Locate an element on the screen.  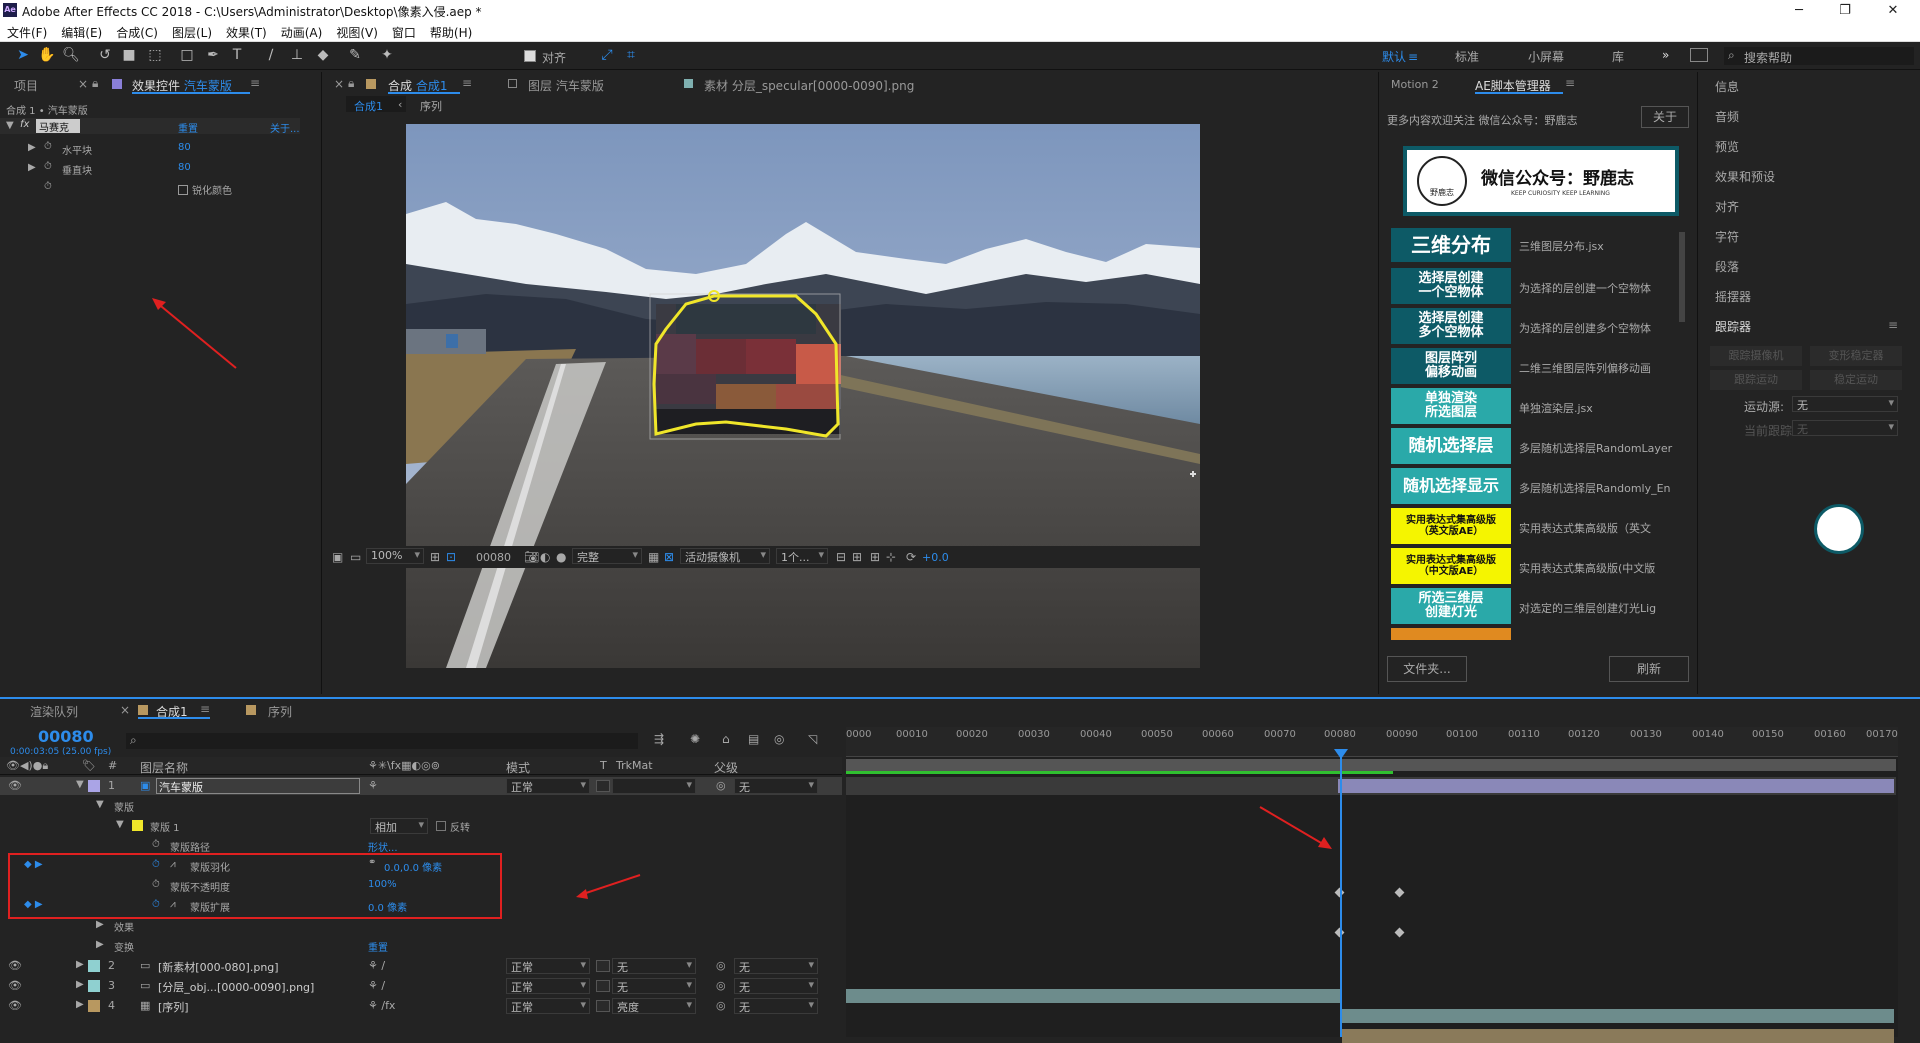
expand-arrow-icon: ▼ is located at coordinates (10, 128).